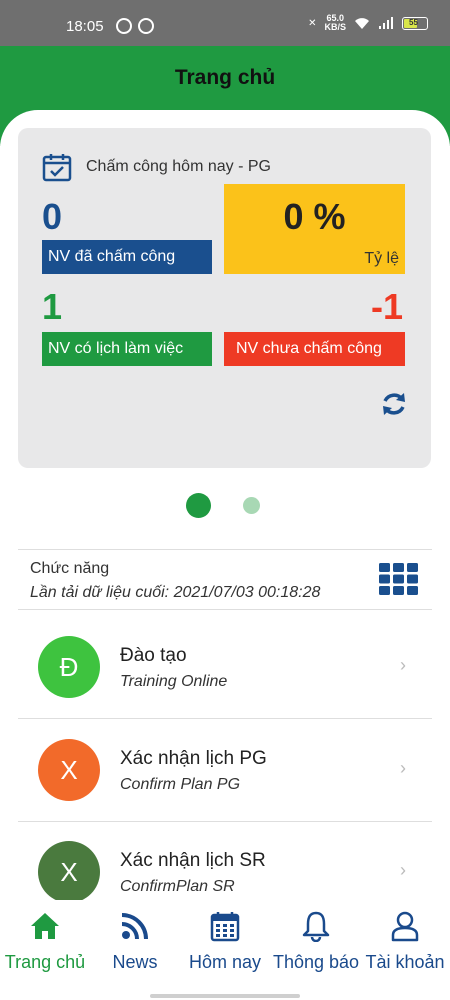  What do you see at coordinates (314, 349) in the screenshot?
I see `not-checked-label: NV chưa chấm công` at bounding box center [314, 349].